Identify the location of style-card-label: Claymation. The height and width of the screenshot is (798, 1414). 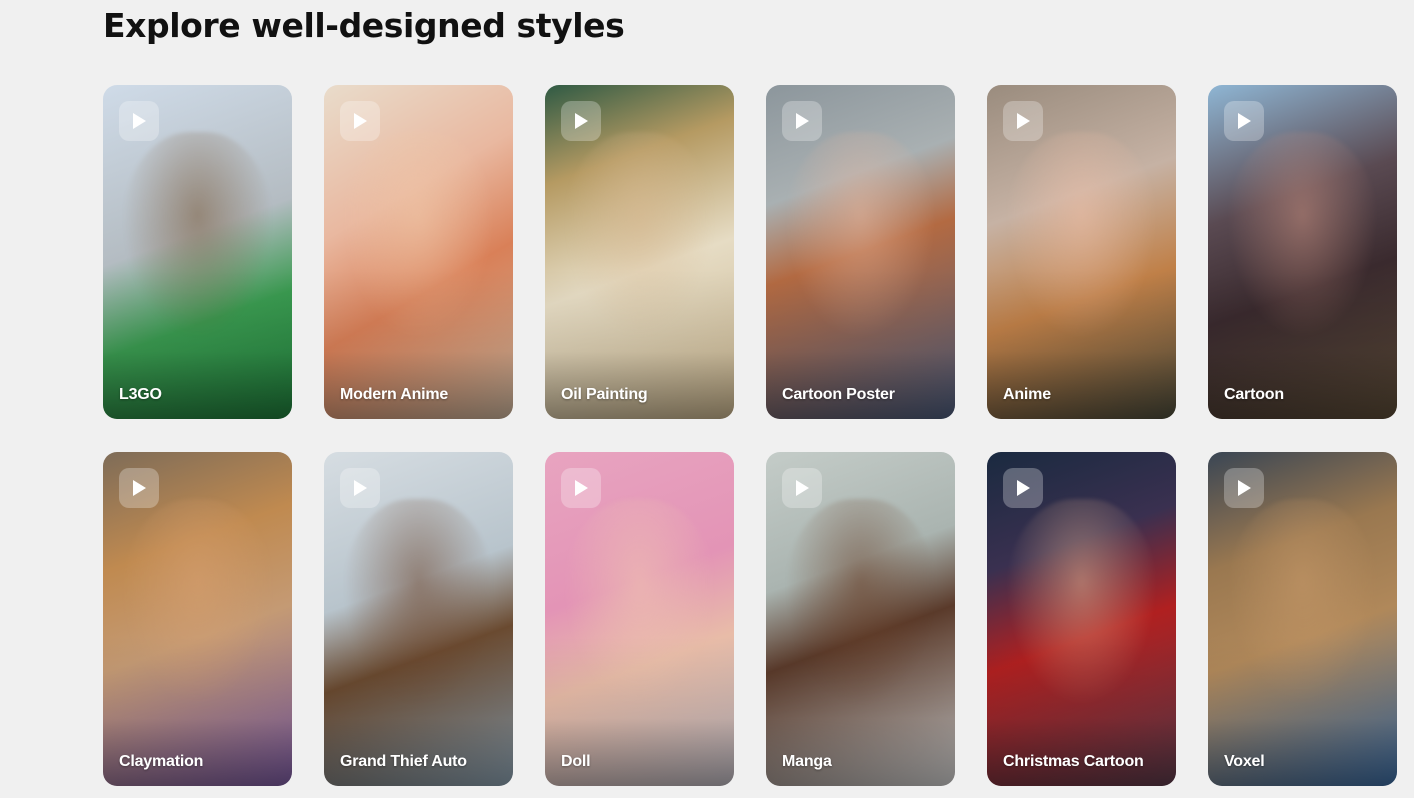
(161, 761).